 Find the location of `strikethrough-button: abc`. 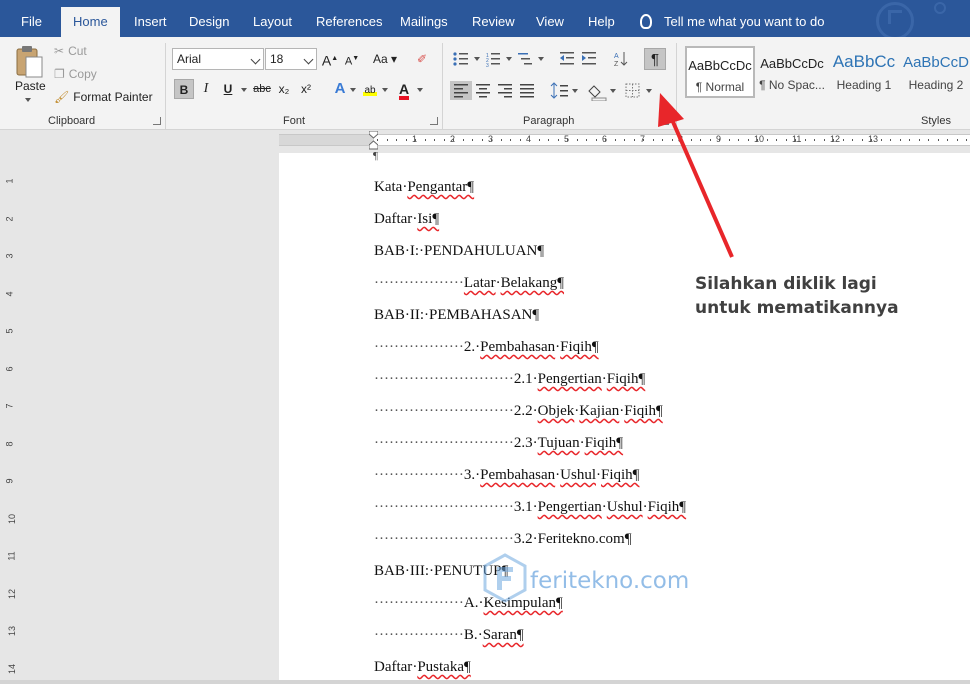

strikethrough-button: abc is located at coordinates (262, 89).